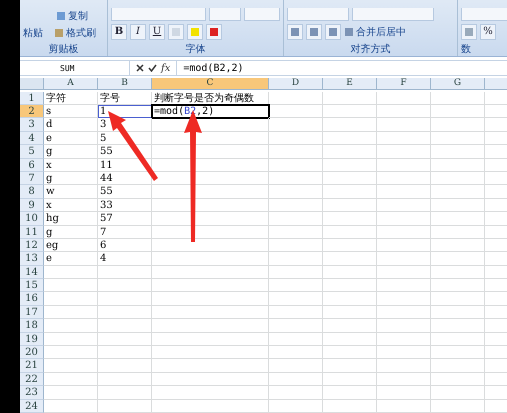 This screenshot has height=413, width=507. I want to click on borders-button, so click(176, 32).